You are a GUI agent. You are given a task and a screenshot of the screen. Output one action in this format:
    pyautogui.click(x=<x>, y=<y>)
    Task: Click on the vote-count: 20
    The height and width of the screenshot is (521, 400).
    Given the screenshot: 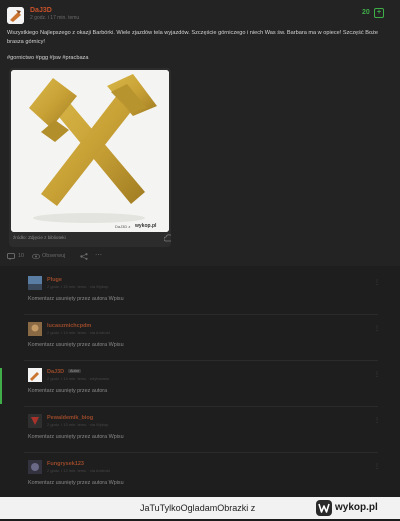 What is the action you would take?
    pyautogui.click(x=366, y=12)
    